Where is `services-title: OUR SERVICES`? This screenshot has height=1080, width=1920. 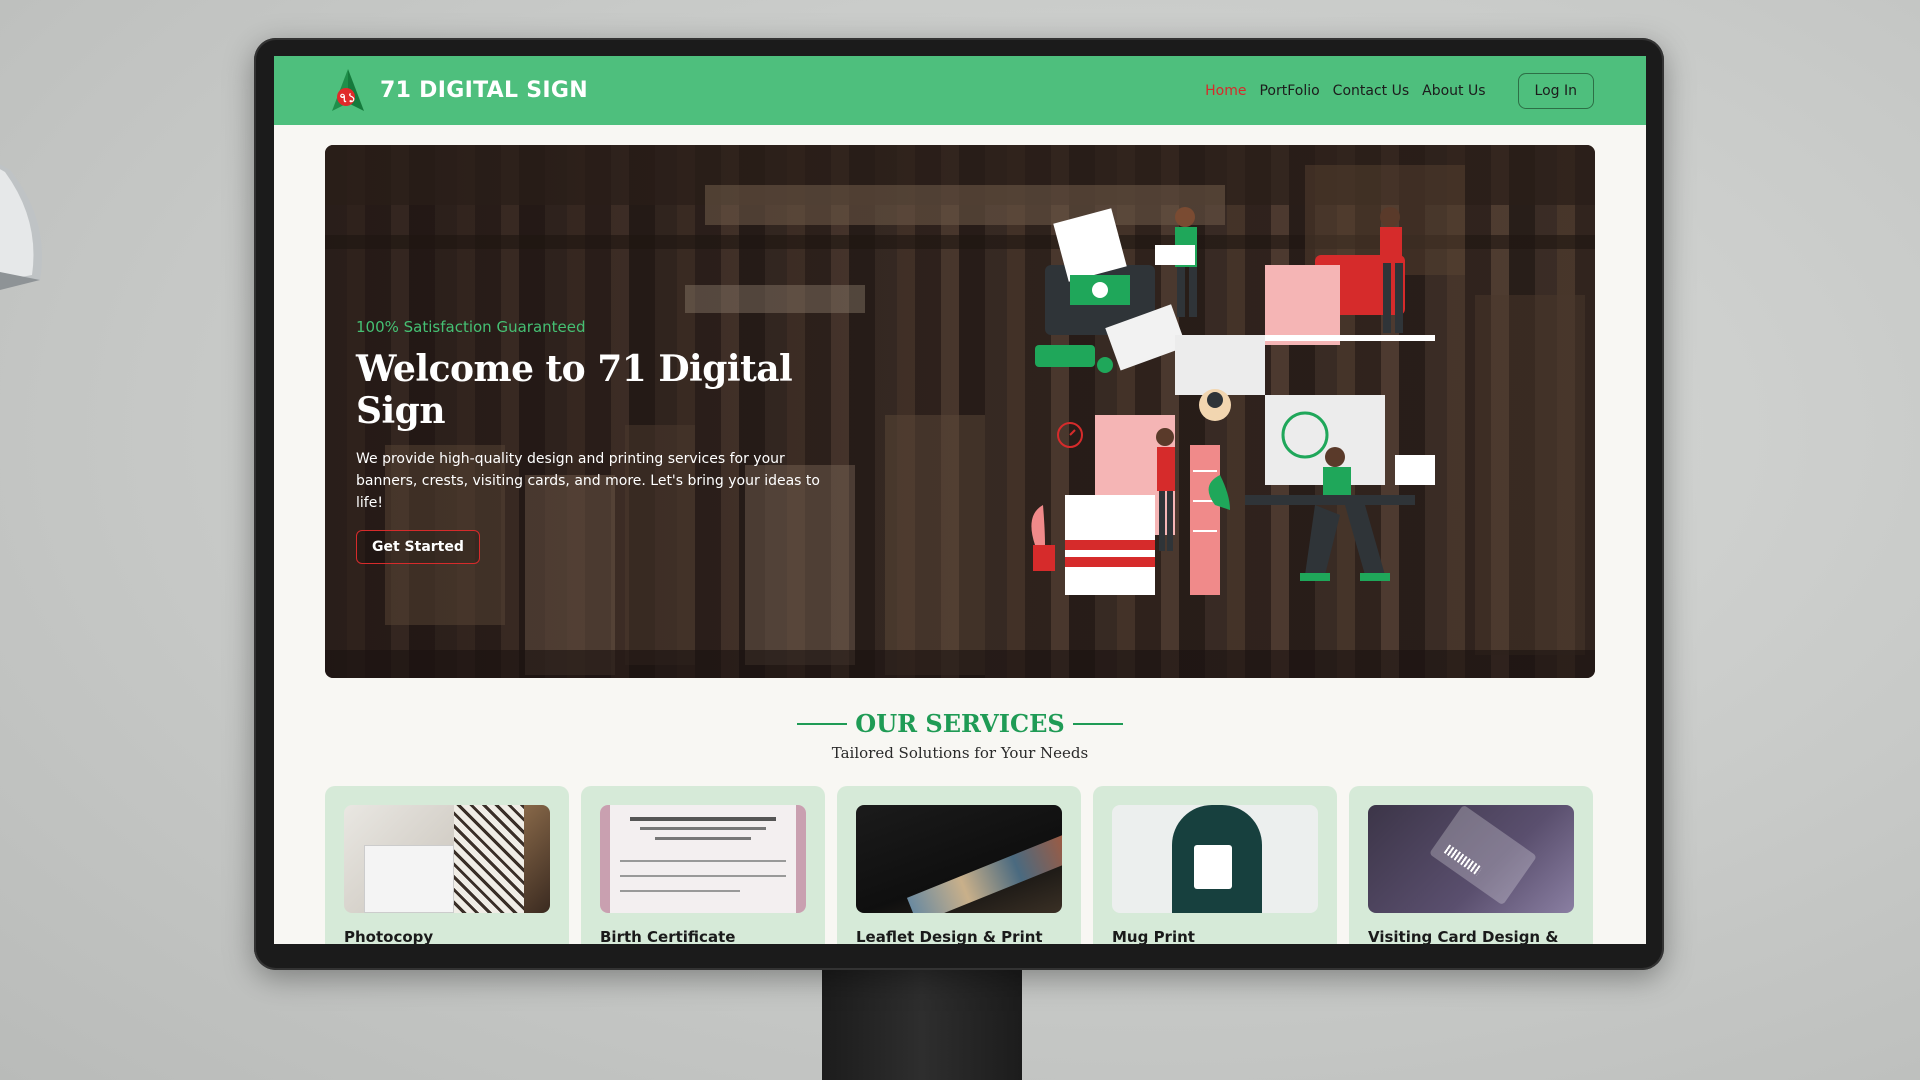
services-title: OUR SERVICES is located at coordinates (960, 723).